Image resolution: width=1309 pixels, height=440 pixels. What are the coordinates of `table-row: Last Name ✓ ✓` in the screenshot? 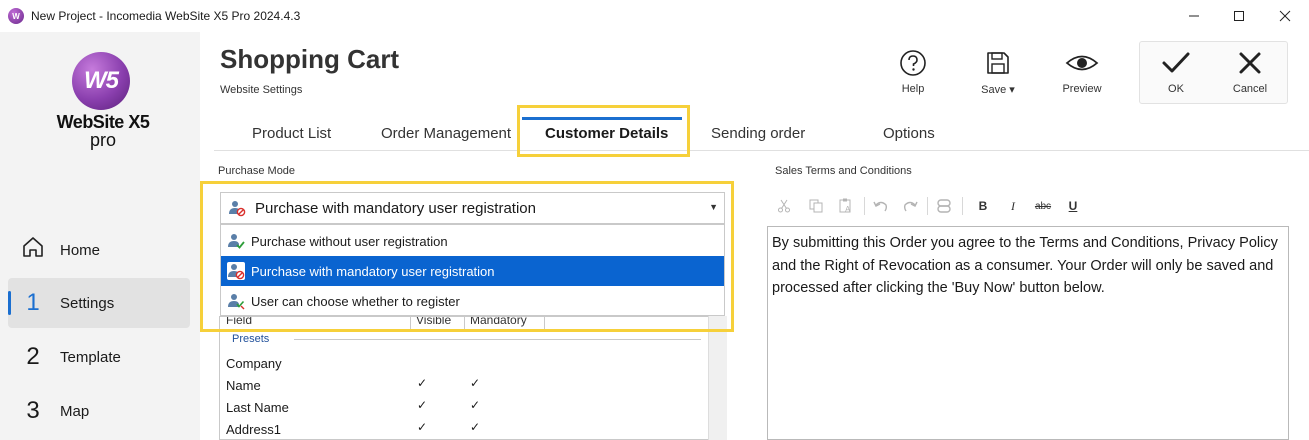 It's located at (473, 407).